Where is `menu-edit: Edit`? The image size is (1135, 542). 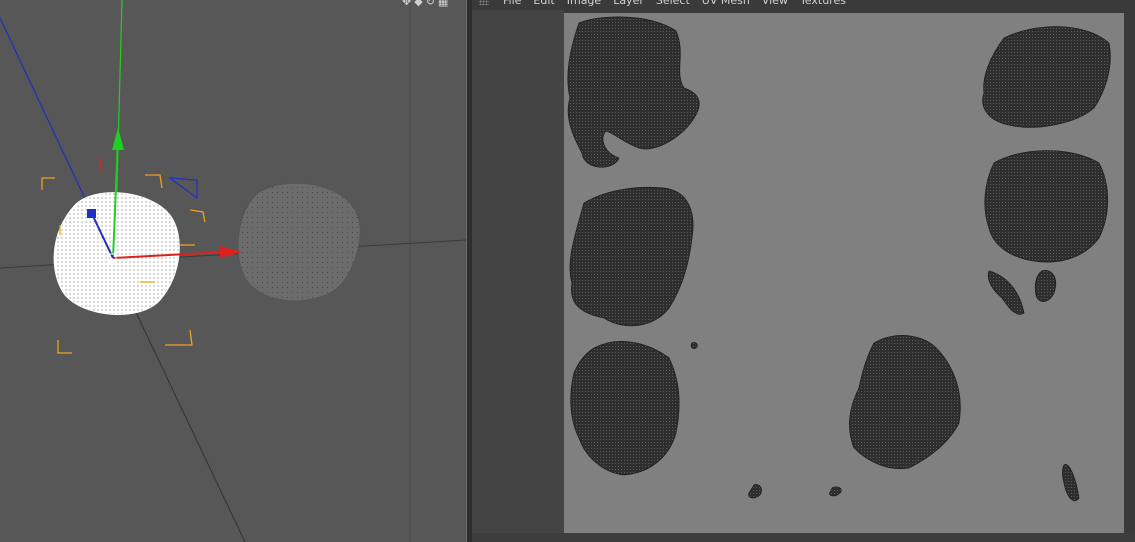 menu-edit: Edit is located at coordinates (543, 4).